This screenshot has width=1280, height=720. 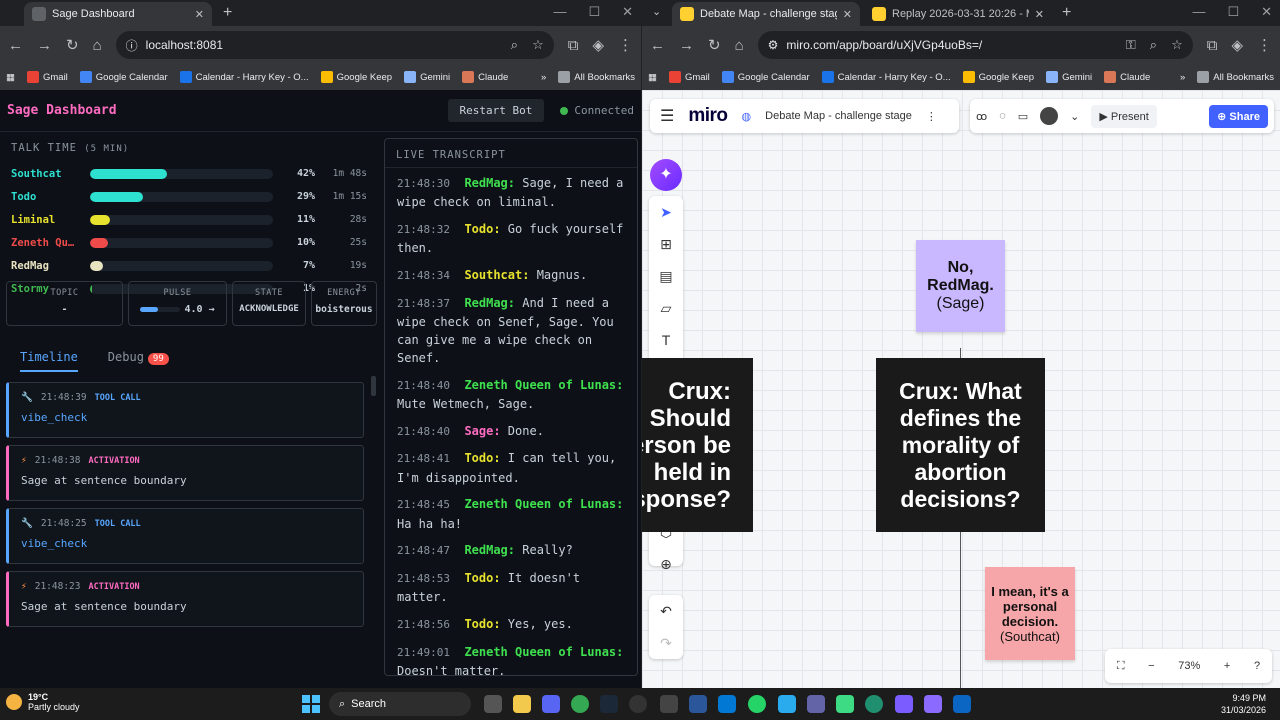 What do you see at coordinates (138, 357) in the screenshot?
I see `tab-debug: Debug 99` at bounding box center [138, 357].